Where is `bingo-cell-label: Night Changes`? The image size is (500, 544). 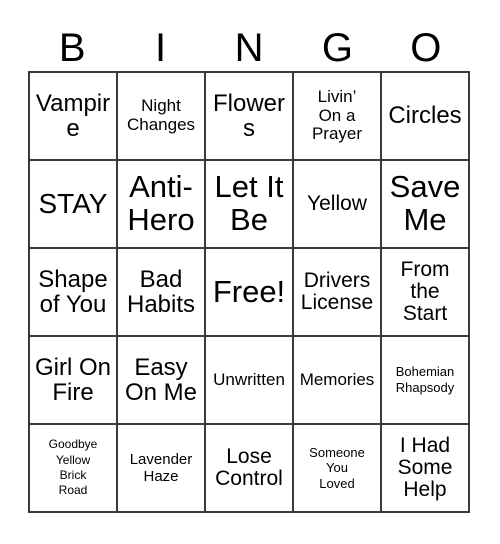 bingo-cell-label: Night Changes is located at coordinates (161, 115).